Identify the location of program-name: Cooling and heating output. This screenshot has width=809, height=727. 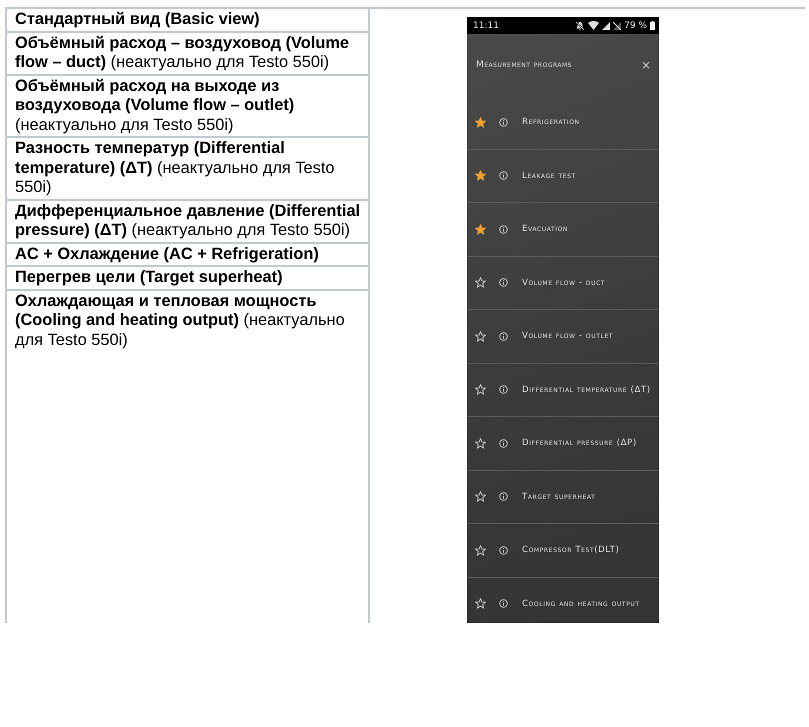
(581, 603).